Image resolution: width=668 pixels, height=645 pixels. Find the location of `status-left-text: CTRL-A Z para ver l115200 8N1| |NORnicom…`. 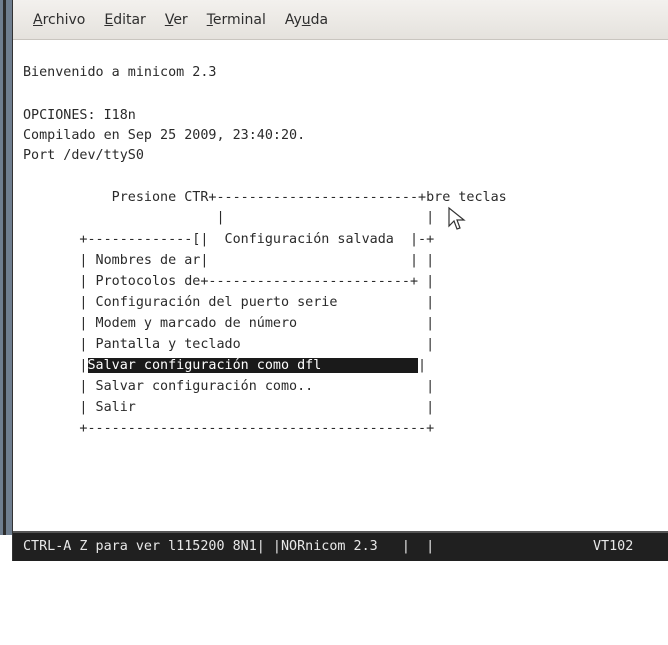

status-left-text: CTRL-A Z para ver l115200 8N1| |NORnicom… is located at coordinates (229, 546).